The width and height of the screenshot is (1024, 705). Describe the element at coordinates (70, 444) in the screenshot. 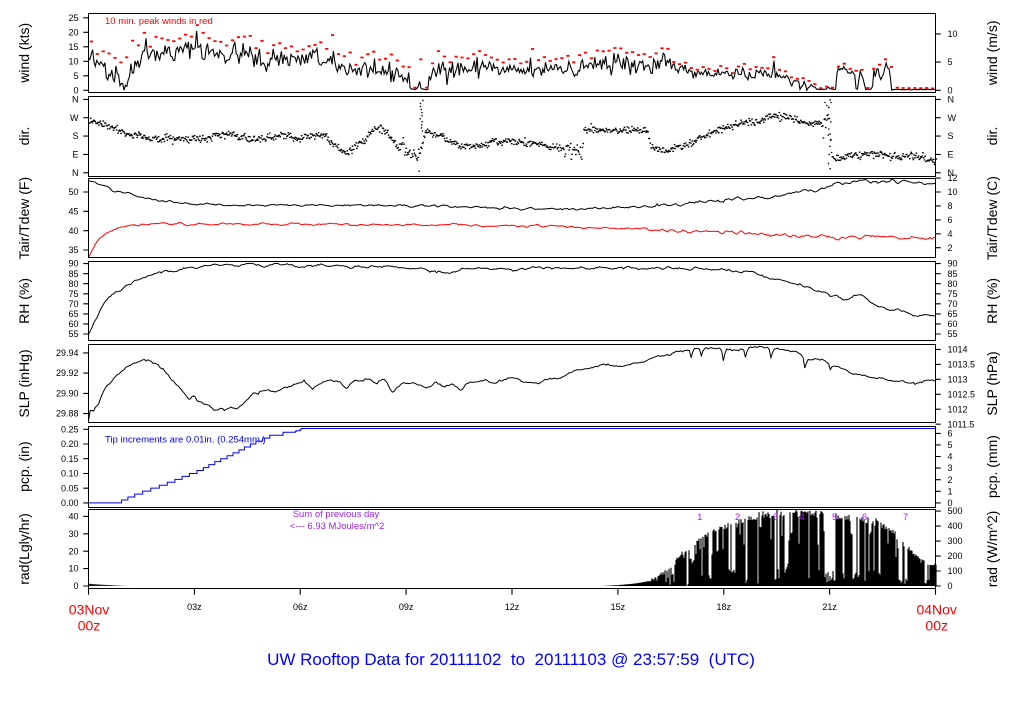

I see `svg-text: 0.20` at that location.